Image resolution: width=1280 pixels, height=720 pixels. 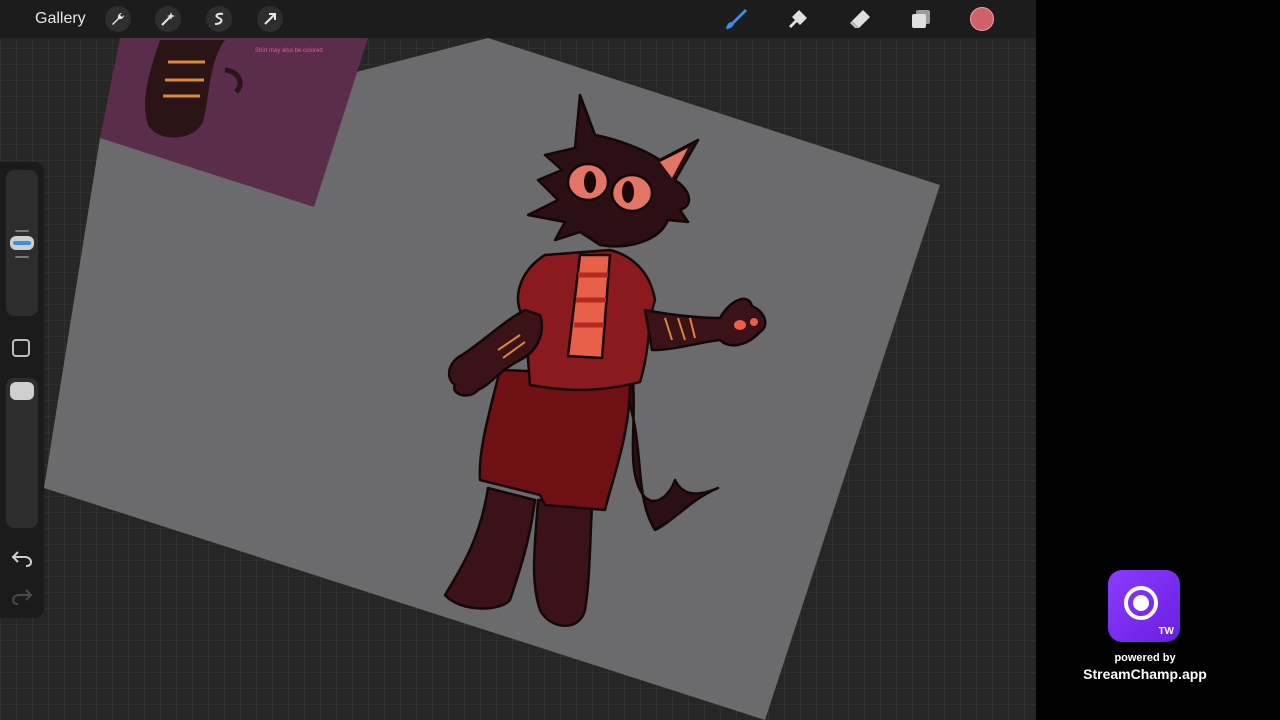 I want to click on left-sidebar, so click(x=22, y=390).